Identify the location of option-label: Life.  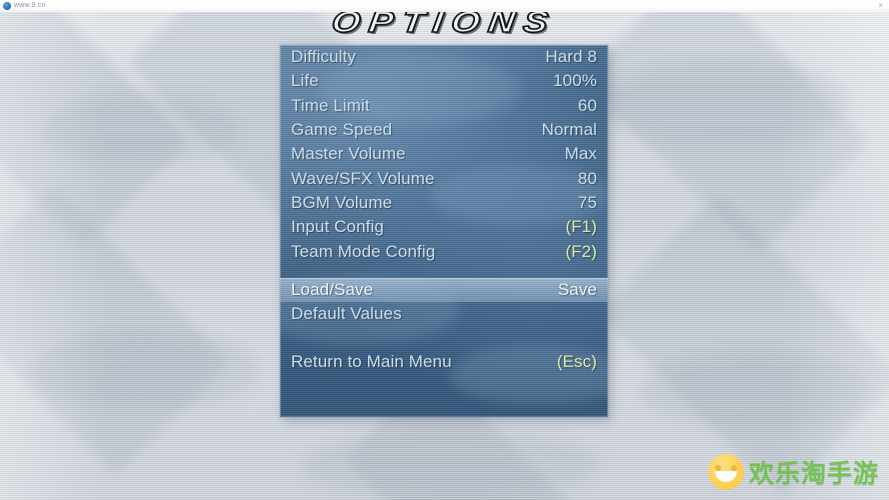
(305, 81).